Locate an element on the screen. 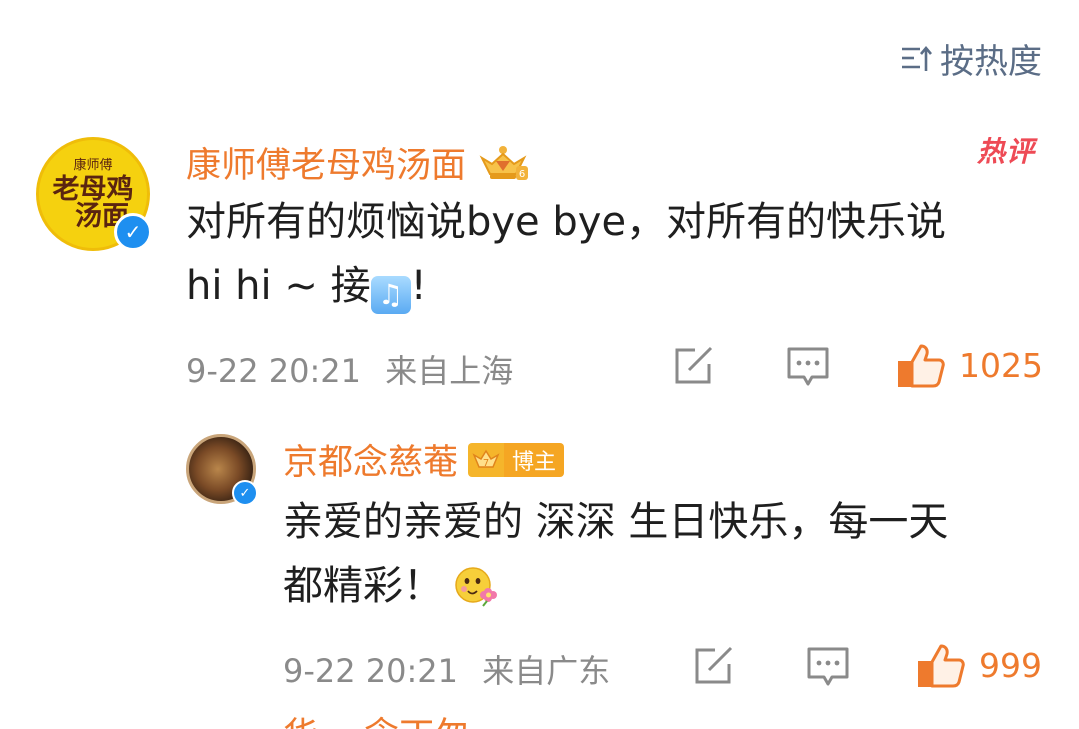 This screenshot has height=729, width=1079. sort-label: 按热度 is located at coordinates (991, 62).